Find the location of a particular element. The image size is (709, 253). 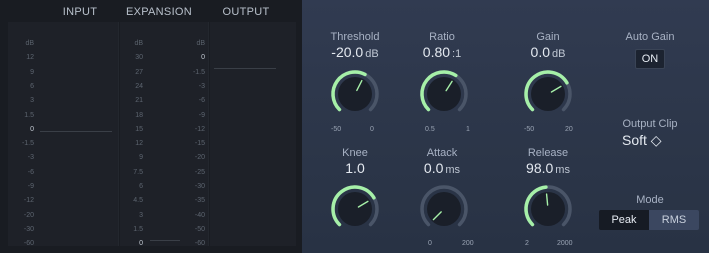

attack-min-label: 0 is located at coordinates (430, 243).